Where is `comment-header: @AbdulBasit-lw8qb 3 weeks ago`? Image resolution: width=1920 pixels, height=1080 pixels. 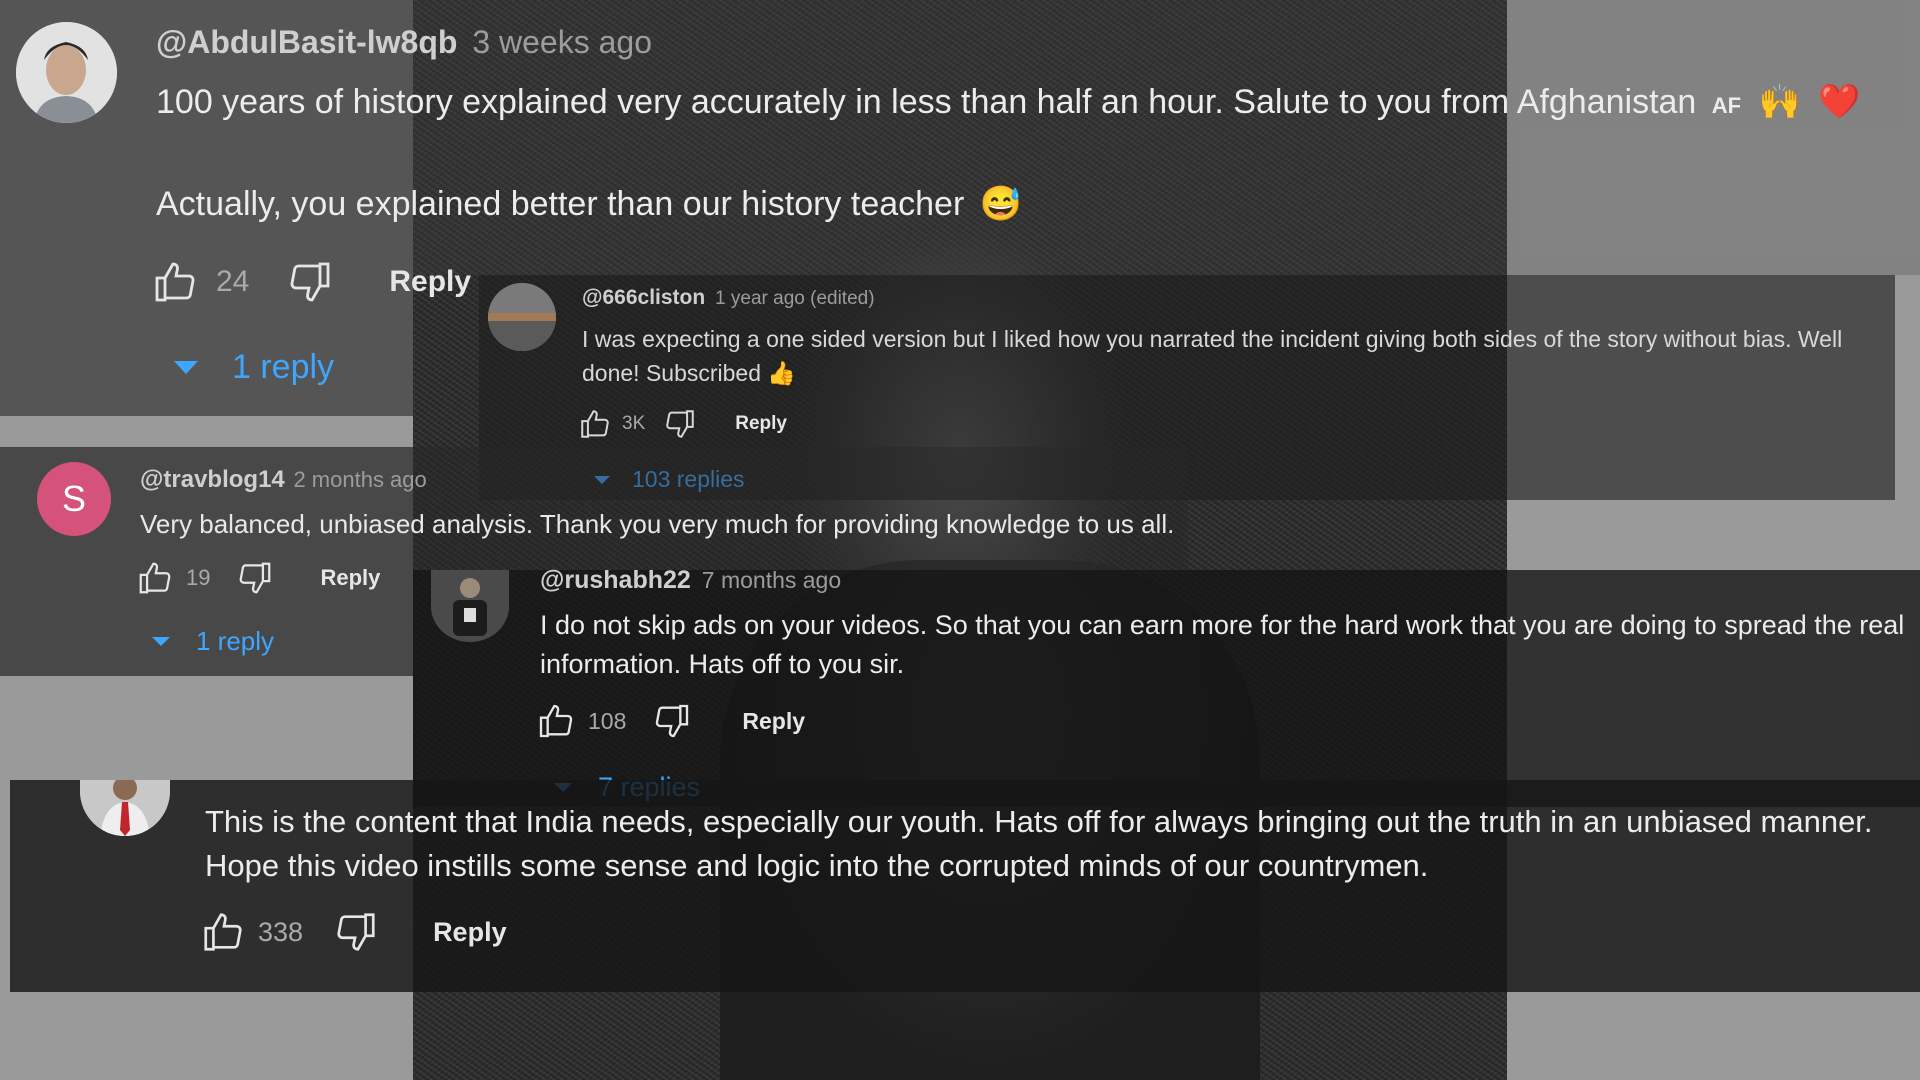 comment-header: @AbdulBasit-lw8qb 3 weeks ago is located at coordinates (404, 42).